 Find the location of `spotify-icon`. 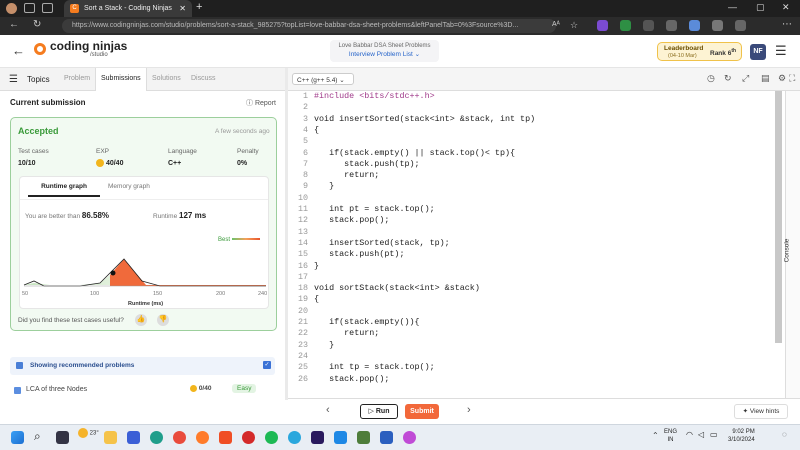

spotify-icon is located at coordinates (271, 437).